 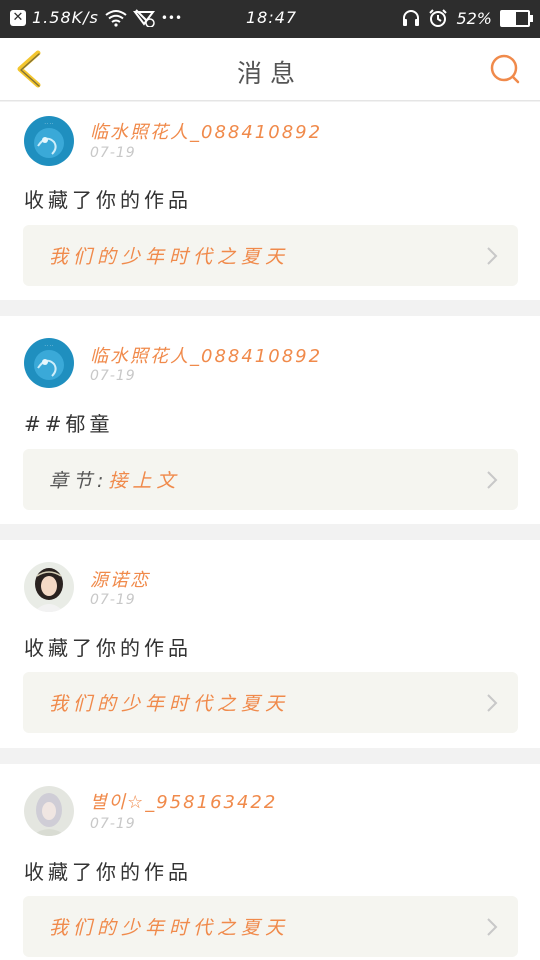 I want to click on link-prefix: 章节:, so click(x=79, y=481).